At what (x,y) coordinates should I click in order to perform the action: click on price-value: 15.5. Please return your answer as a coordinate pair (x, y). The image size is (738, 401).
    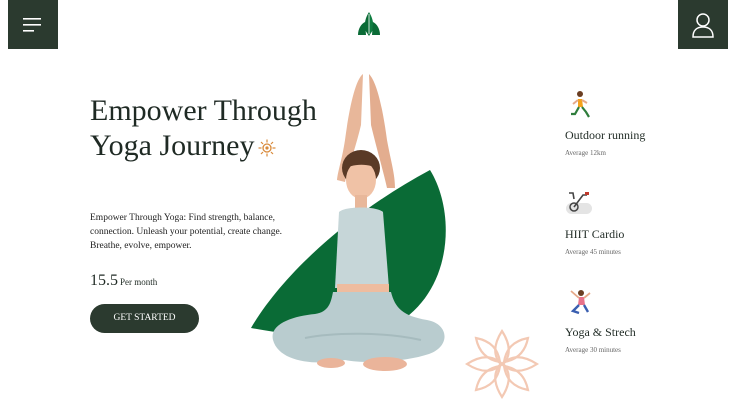
    Looking at the image, I should click on (104, 280).